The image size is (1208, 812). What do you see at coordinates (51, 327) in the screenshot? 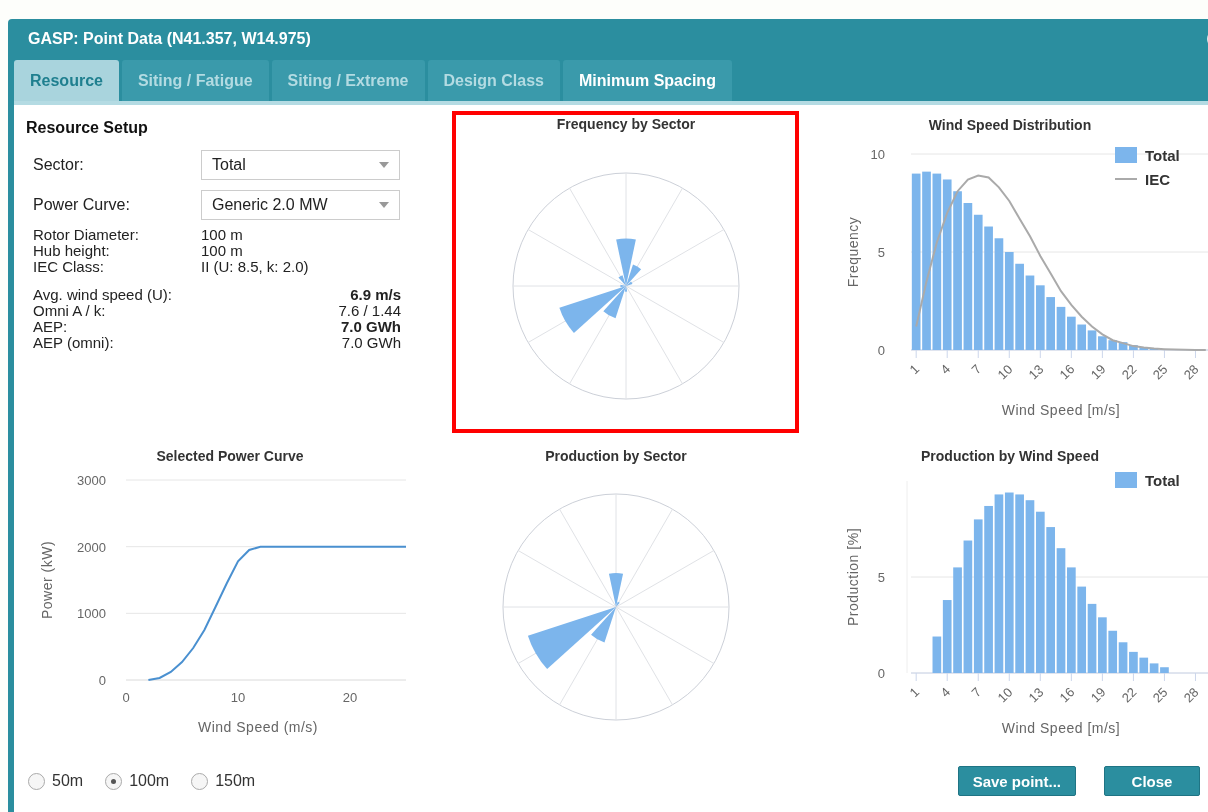
I see `stat-label: AEP:` at bounding box center [51, 327].